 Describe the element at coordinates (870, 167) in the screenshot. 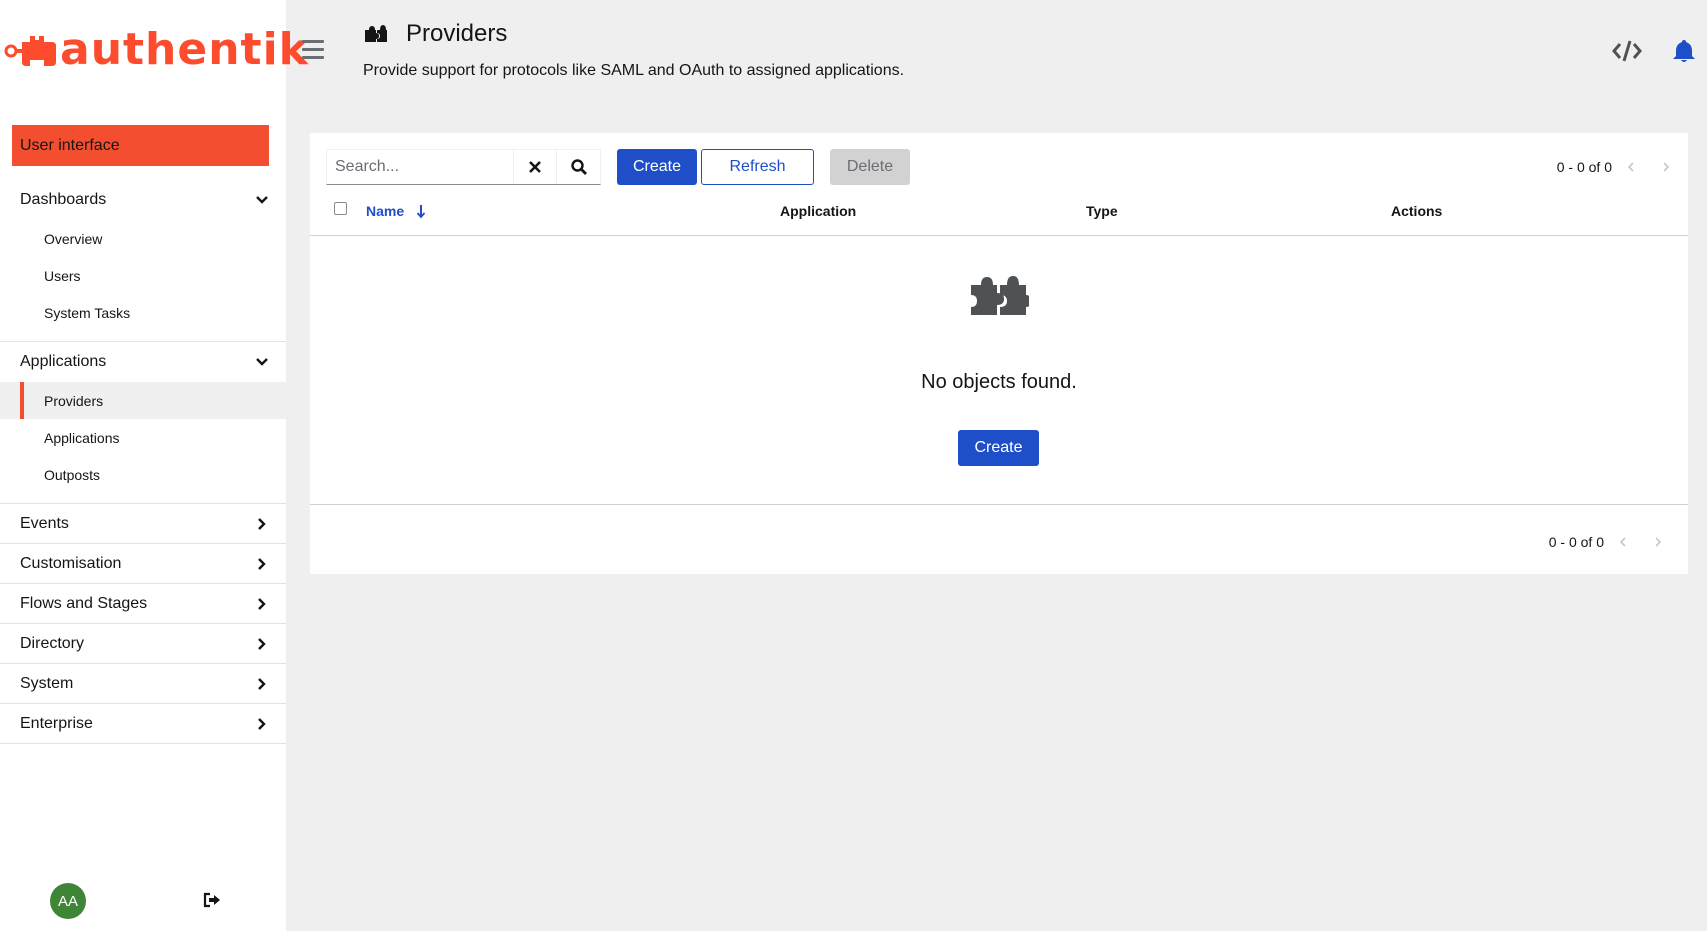

I see `delete-button: Delete` at that location.